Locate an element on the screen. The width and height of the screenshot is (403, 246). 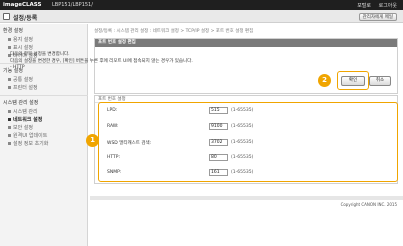
top-bar: imageCLASS LBP151/LBP151/ 포털로 로그아웃 is located at coordinates (201, 5).